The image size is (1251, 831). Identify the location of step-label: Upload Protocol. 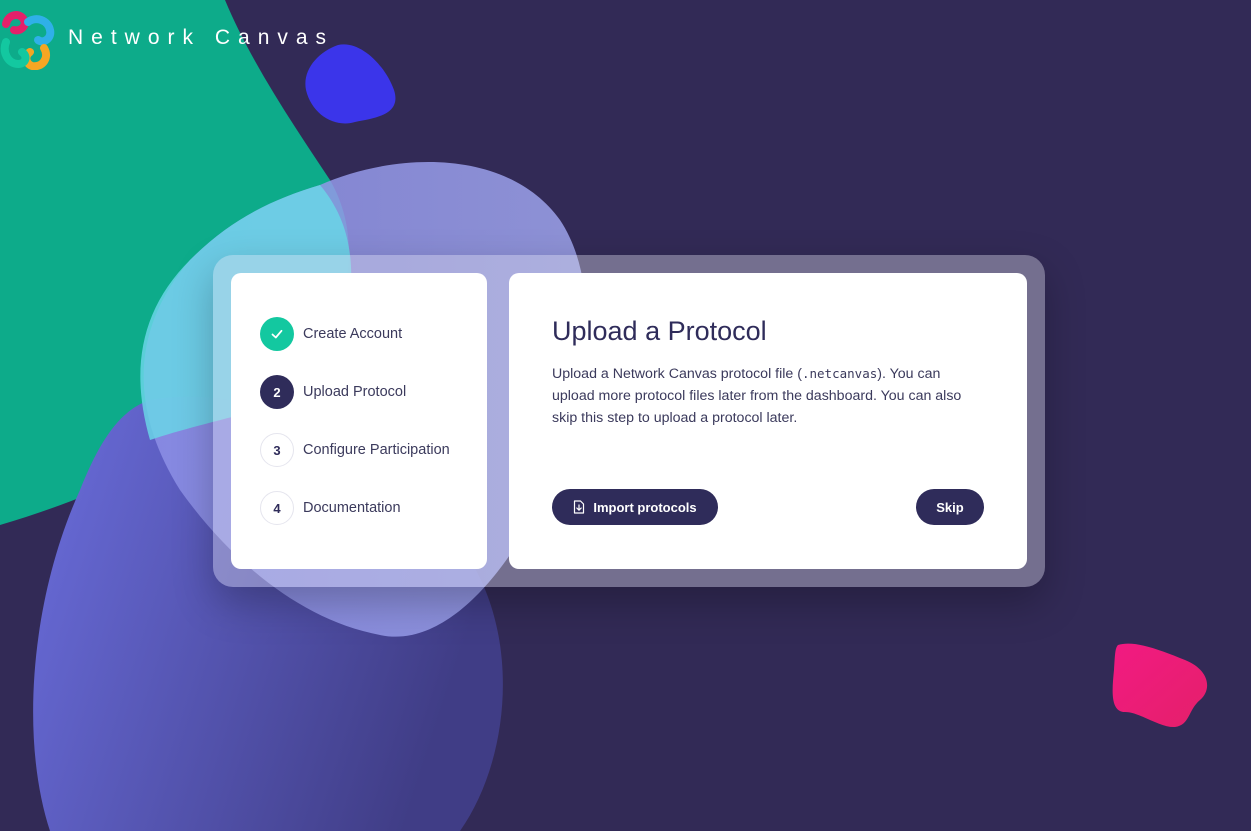
(355, 392).